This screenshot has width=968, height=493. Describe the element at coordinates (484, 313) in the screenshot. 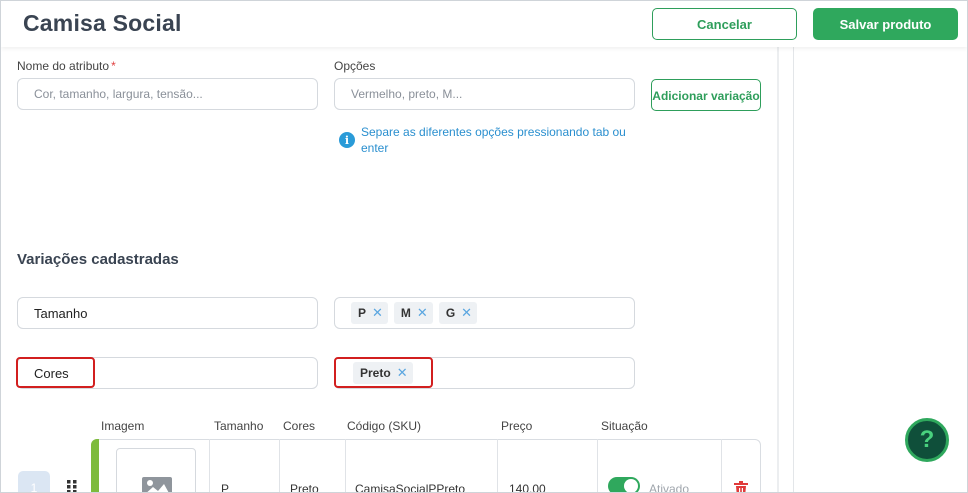

I see `variation-options-field-size: P ✕ M ✕ G ✕` at that location.